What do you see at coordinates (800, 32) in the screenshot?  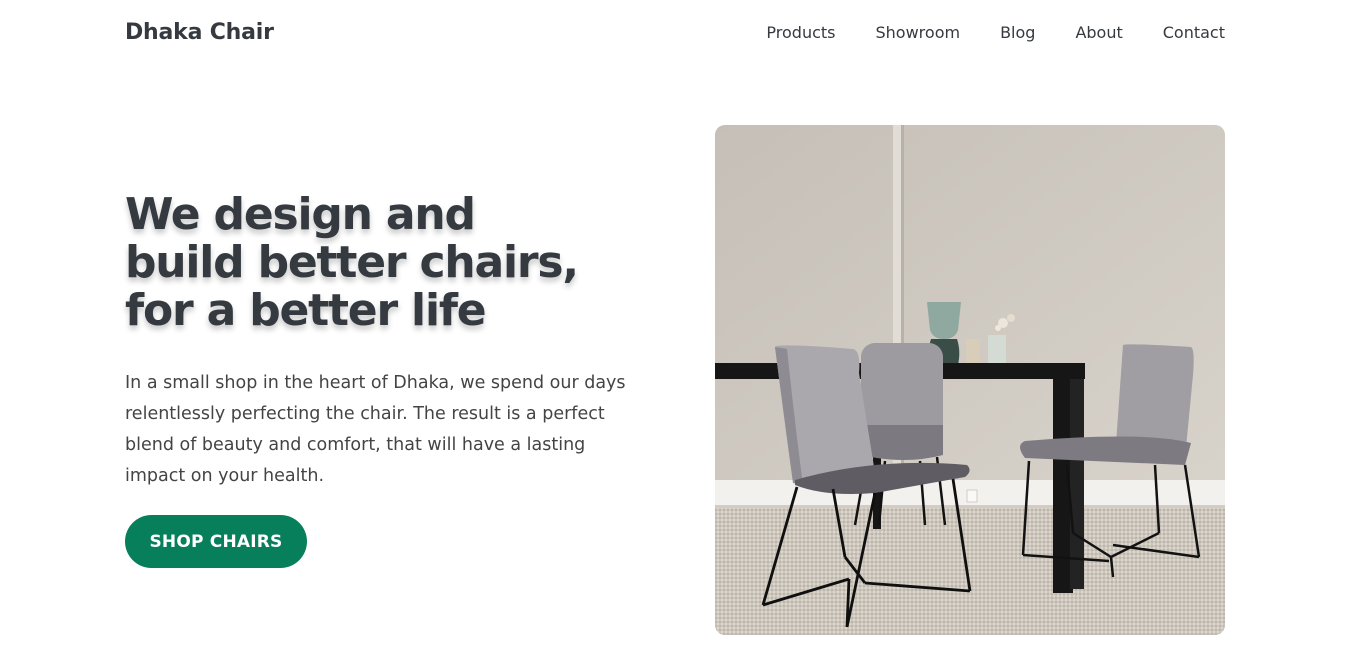 I see `nav-link-products: Products` at bounding box center [800, 32].